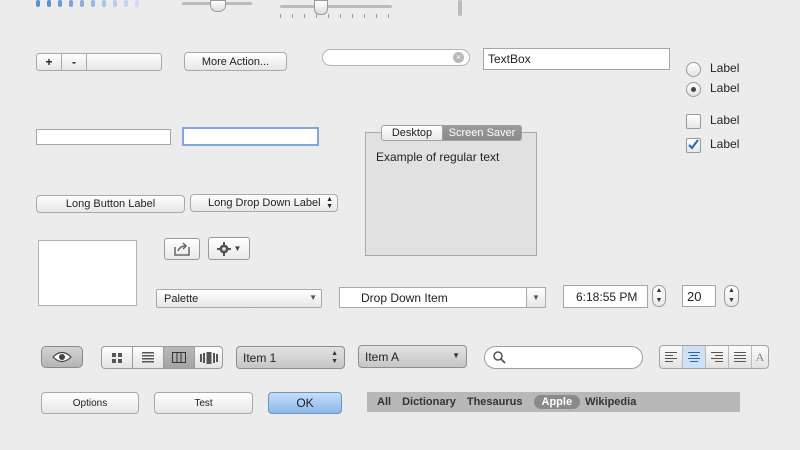 The image size is (800, 450). I want to click on checkbox-2-label: Label, so click(725, 144).